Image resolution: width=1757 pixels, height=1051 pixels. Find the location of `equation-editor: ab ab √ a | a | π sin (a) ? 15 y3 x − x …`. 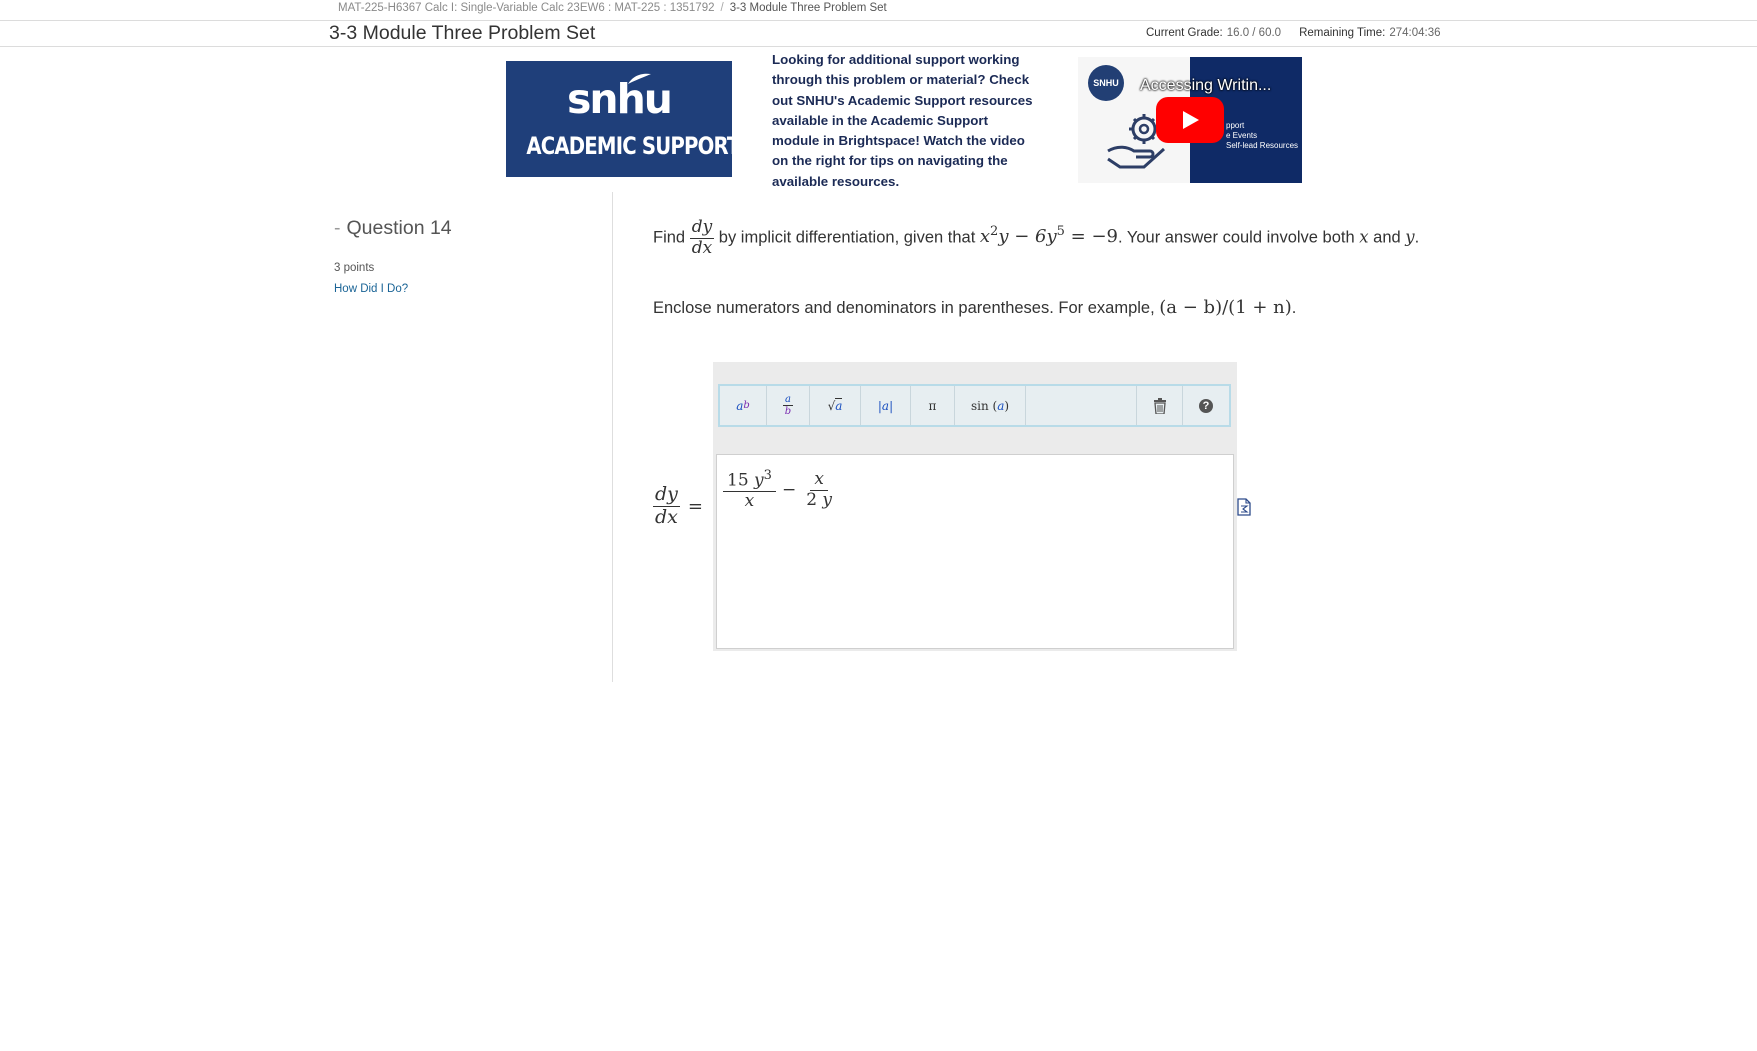

equation-editor: ab ab √ a | a | π sin (a) ? 15 y3 x − x … is located at coordinates (975, 506).